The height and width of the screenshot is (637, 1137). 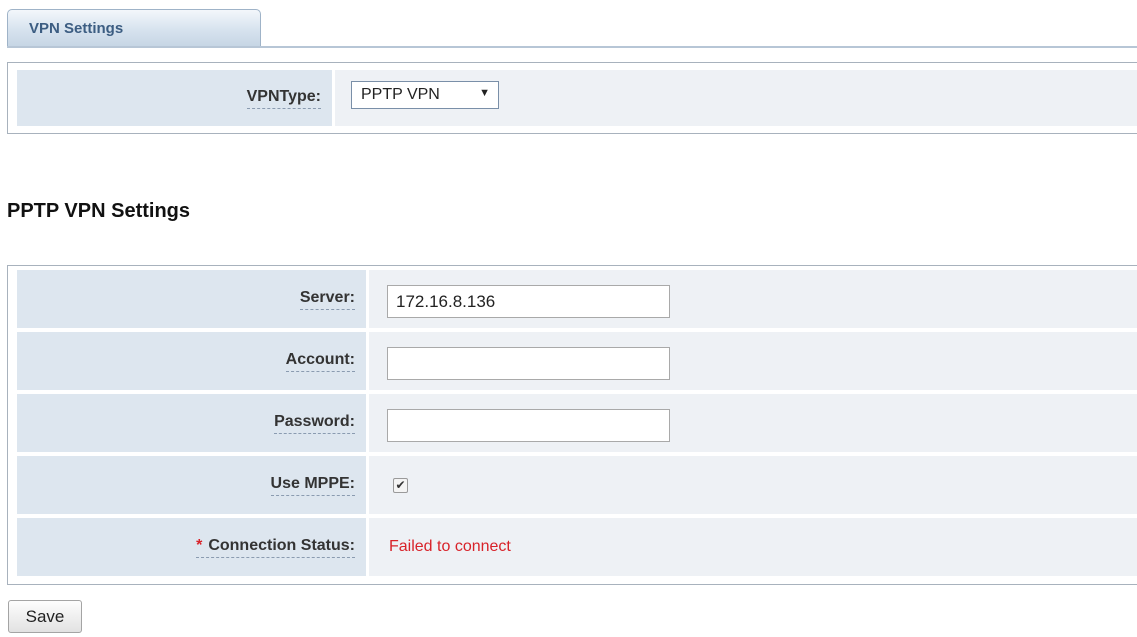 What do you see at coordinates (191, 299) in the screenshot?
I see `server-label-cell: Server:` at bounding box center [191, 299].